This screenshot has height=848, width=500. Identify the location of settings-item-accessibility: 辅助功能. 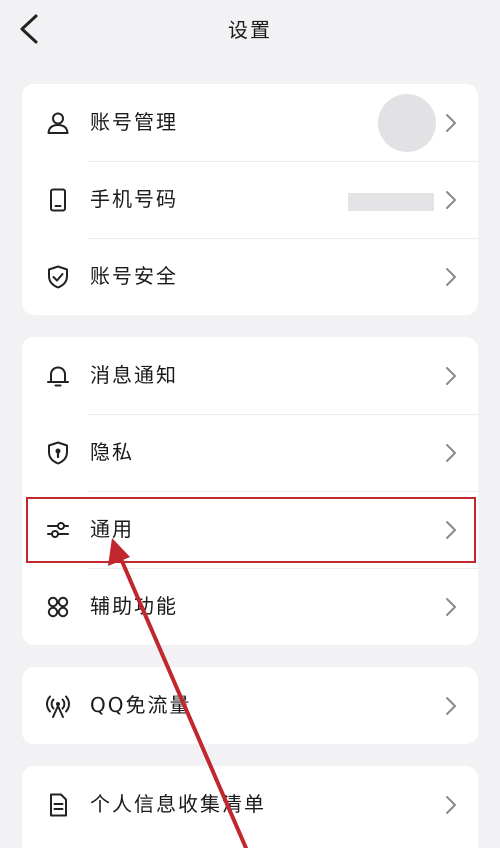
(250, 606).